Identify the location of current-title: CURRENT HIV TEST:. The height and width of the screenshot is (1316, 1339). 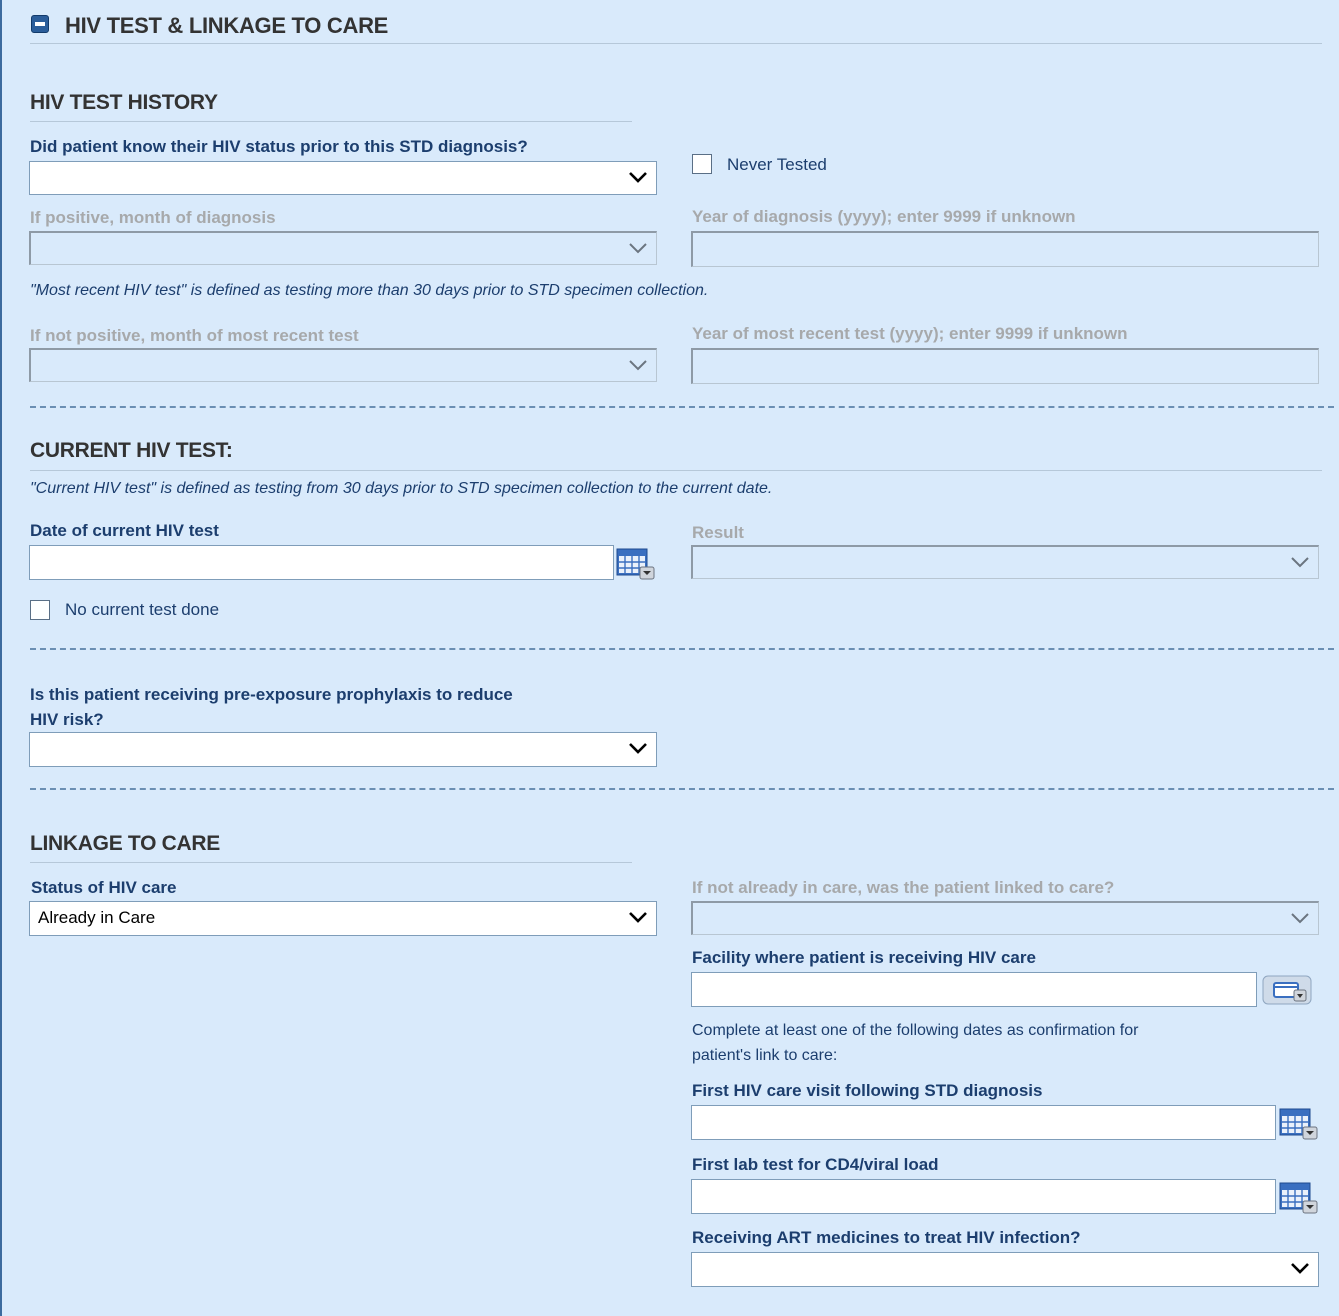
(131, 450).